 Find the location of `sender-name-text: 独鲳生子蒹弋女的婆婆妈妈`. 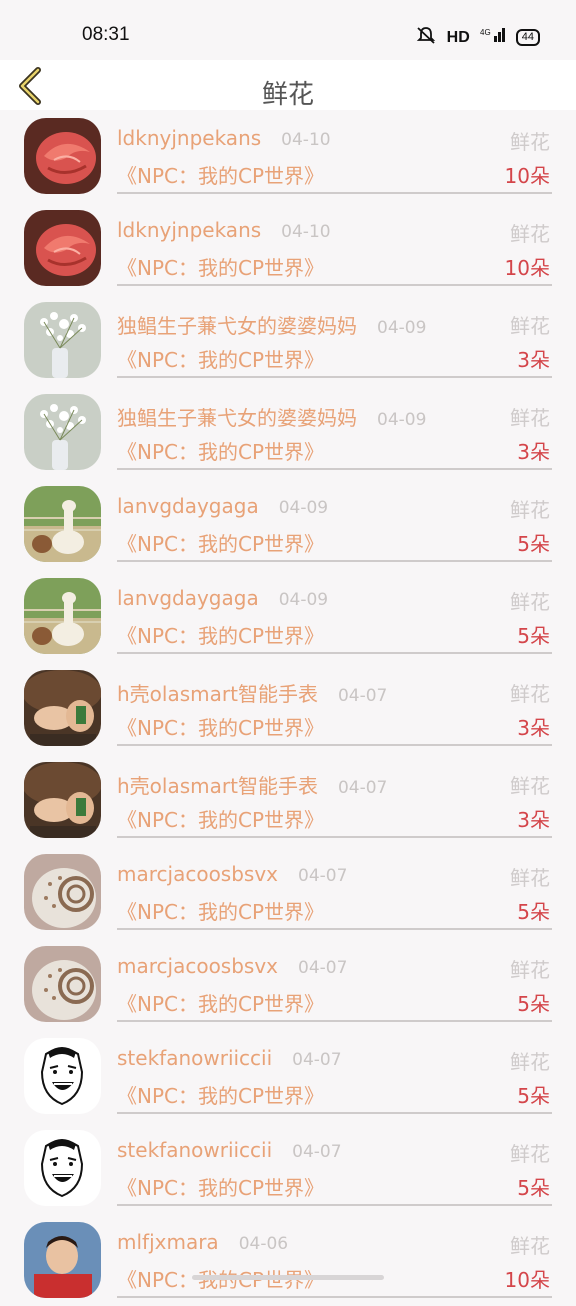

sender-name-text: 独鲳生子蒹弋女的婆婆妈妈 is located at coordinates (237, 326).